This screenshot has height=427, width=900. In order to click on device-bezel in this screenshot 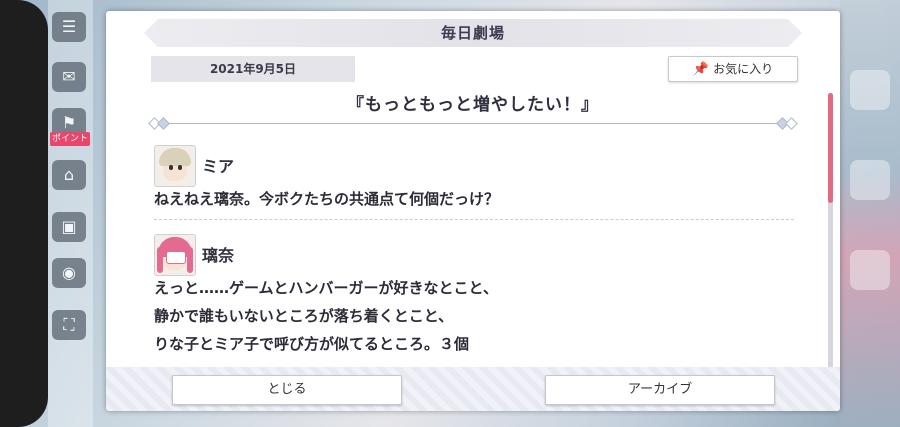, I will do `click(24, 213)`.